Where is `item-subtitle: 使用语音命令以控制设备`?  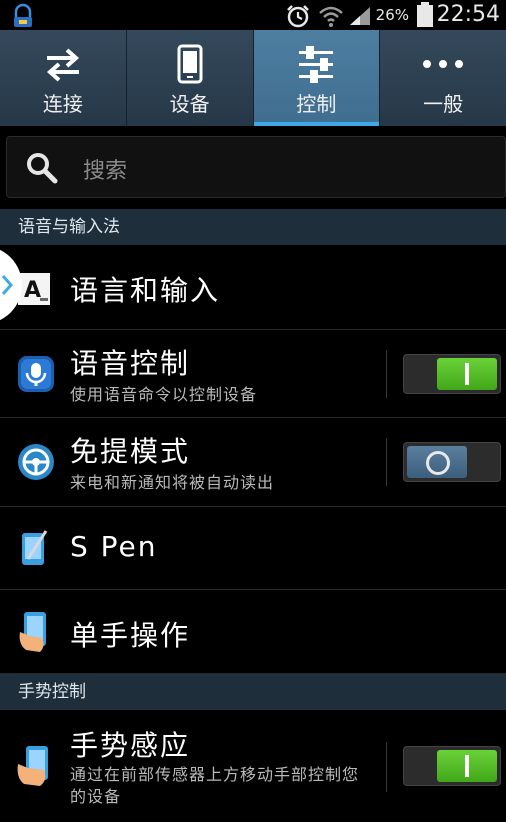 item-subtitle: 使用语音命令以控制设备 is located at coordinates (164, 394).